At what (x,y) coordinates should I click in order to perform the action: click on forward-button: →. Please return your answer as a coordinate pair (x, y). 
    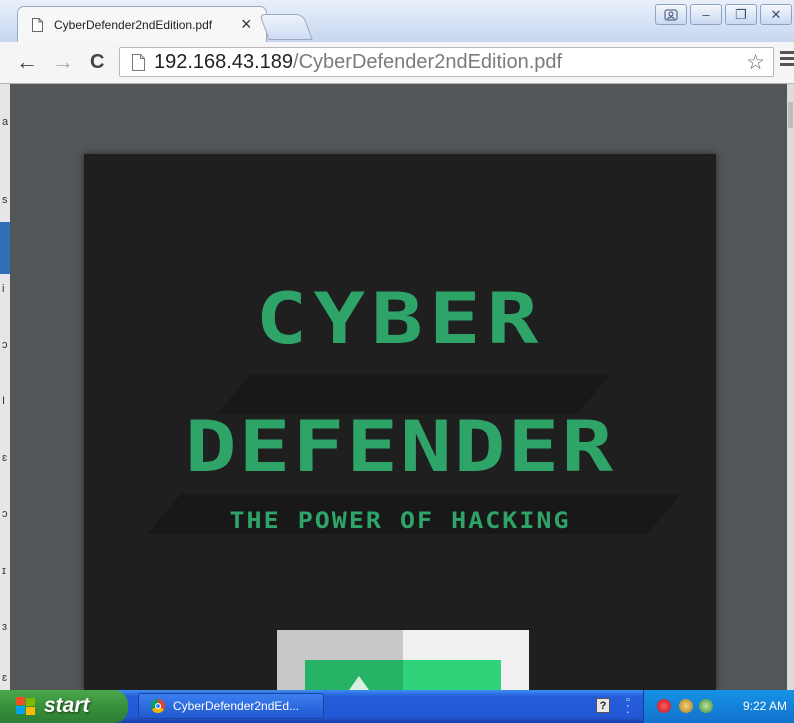
    Looking at the image, I should click on (63, 62).